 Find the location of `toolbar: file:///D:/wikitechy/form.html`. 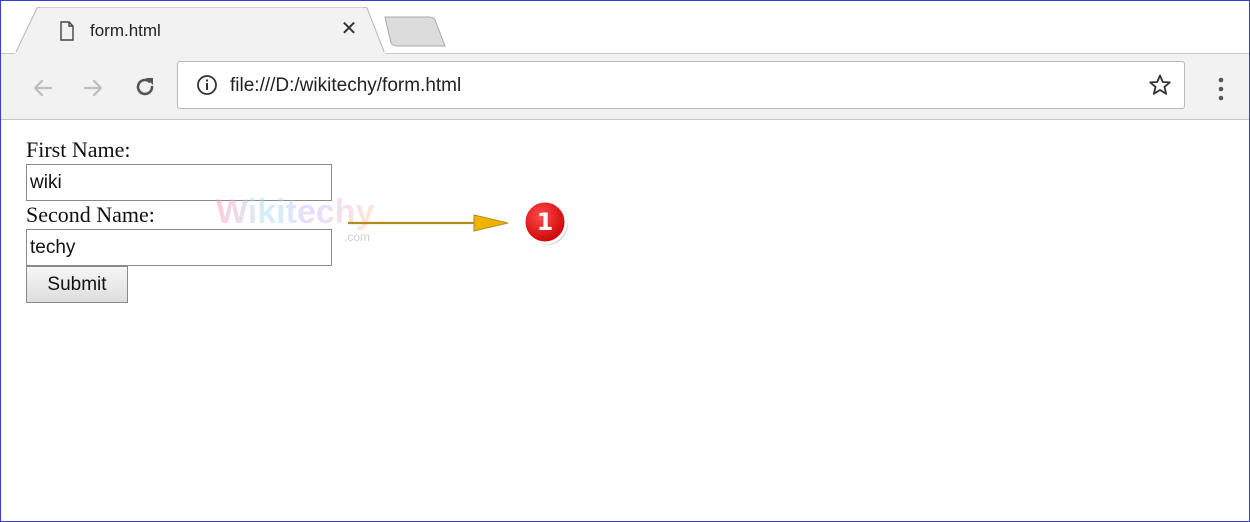

toolbar: file:///D:/wikitechy/form.html is located at coordinates (625, 87).